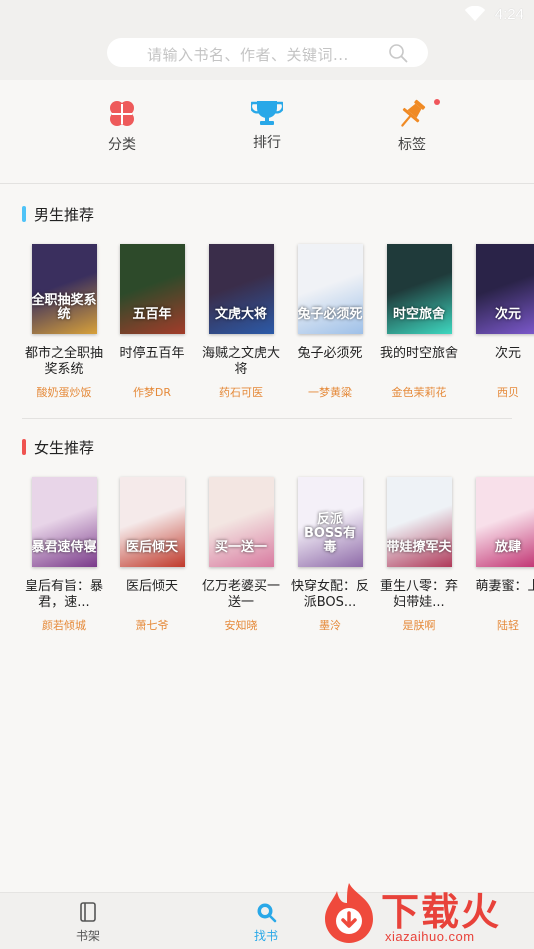 This screenshot has height=949, width=534. Describe the element at coordinates (64, 362) in the screenshot. I see `book-title: 都市之全职抽奖系统` at that location.